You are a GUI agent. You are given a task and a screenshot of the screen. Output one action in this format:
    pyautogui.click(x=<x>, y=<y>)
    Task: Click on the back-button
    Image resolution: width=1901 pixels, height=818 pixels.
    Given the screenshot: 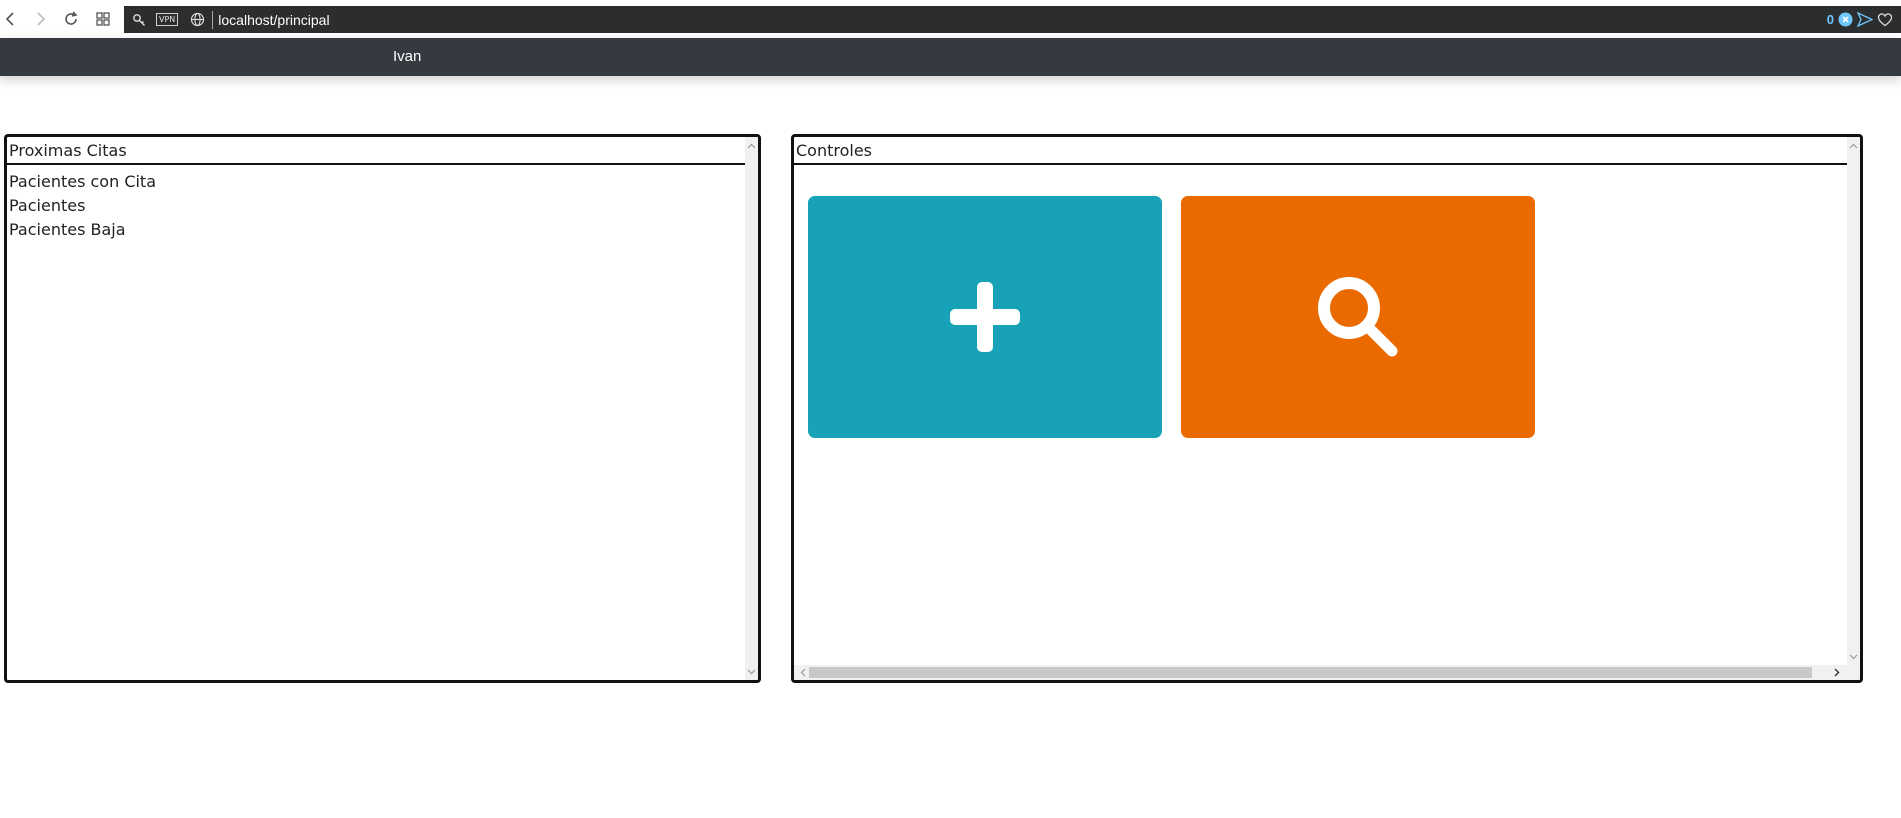 What is the action you would take?
    pyautogui.click(x=11, y=19)
    